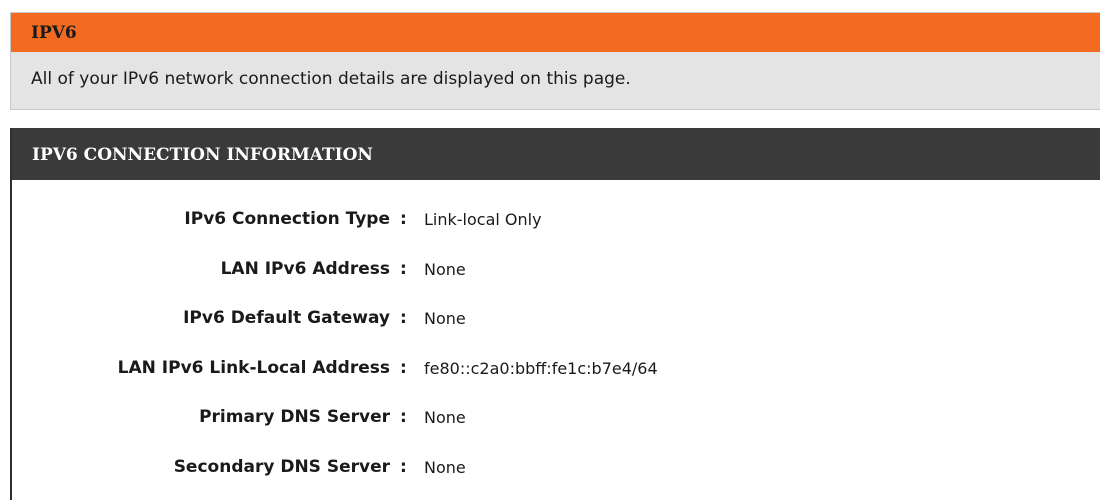  Describe the element at coordinates (556, 324) in the screenshot. I see `info-row-default-gateway: IPv6 Default Gateway : None` at that location.